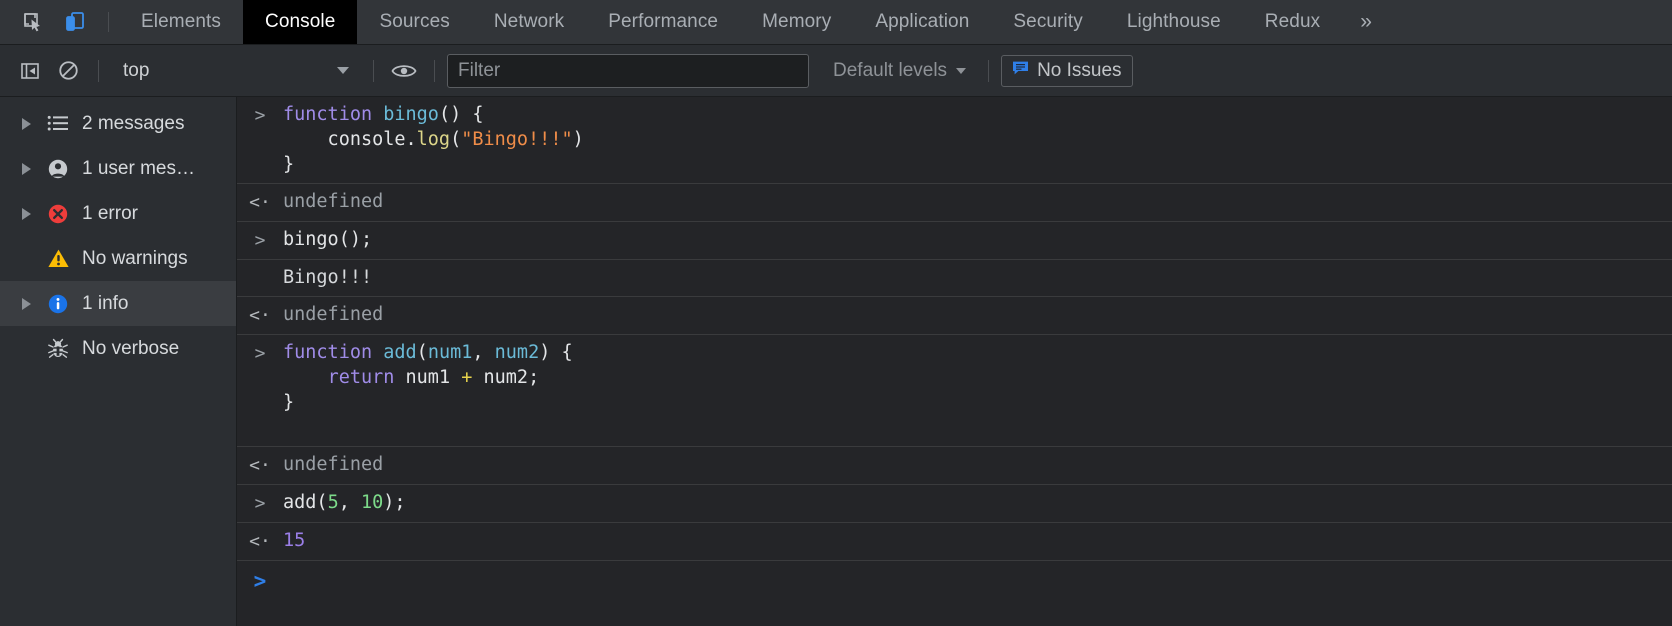  What do you see at coordinates (108, 22) in the screenshot?
I see `tabbar-divider` at bounding box center [108, 22].